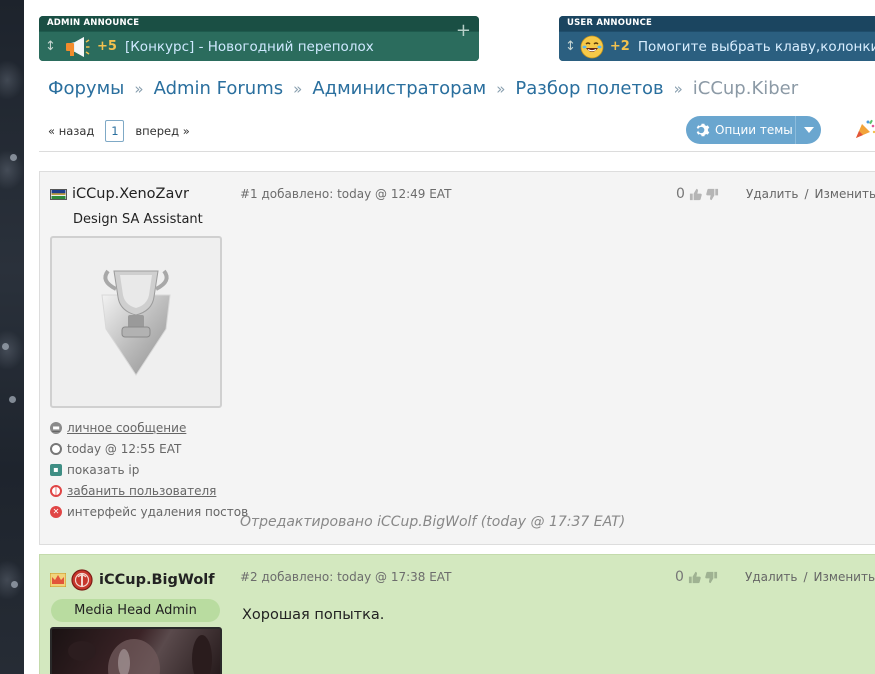 The height and width of the screenshot is (674, 875). Describe the element at coordinates (77, 47) in the screenshot. I see `megaphone-icon` at that location.